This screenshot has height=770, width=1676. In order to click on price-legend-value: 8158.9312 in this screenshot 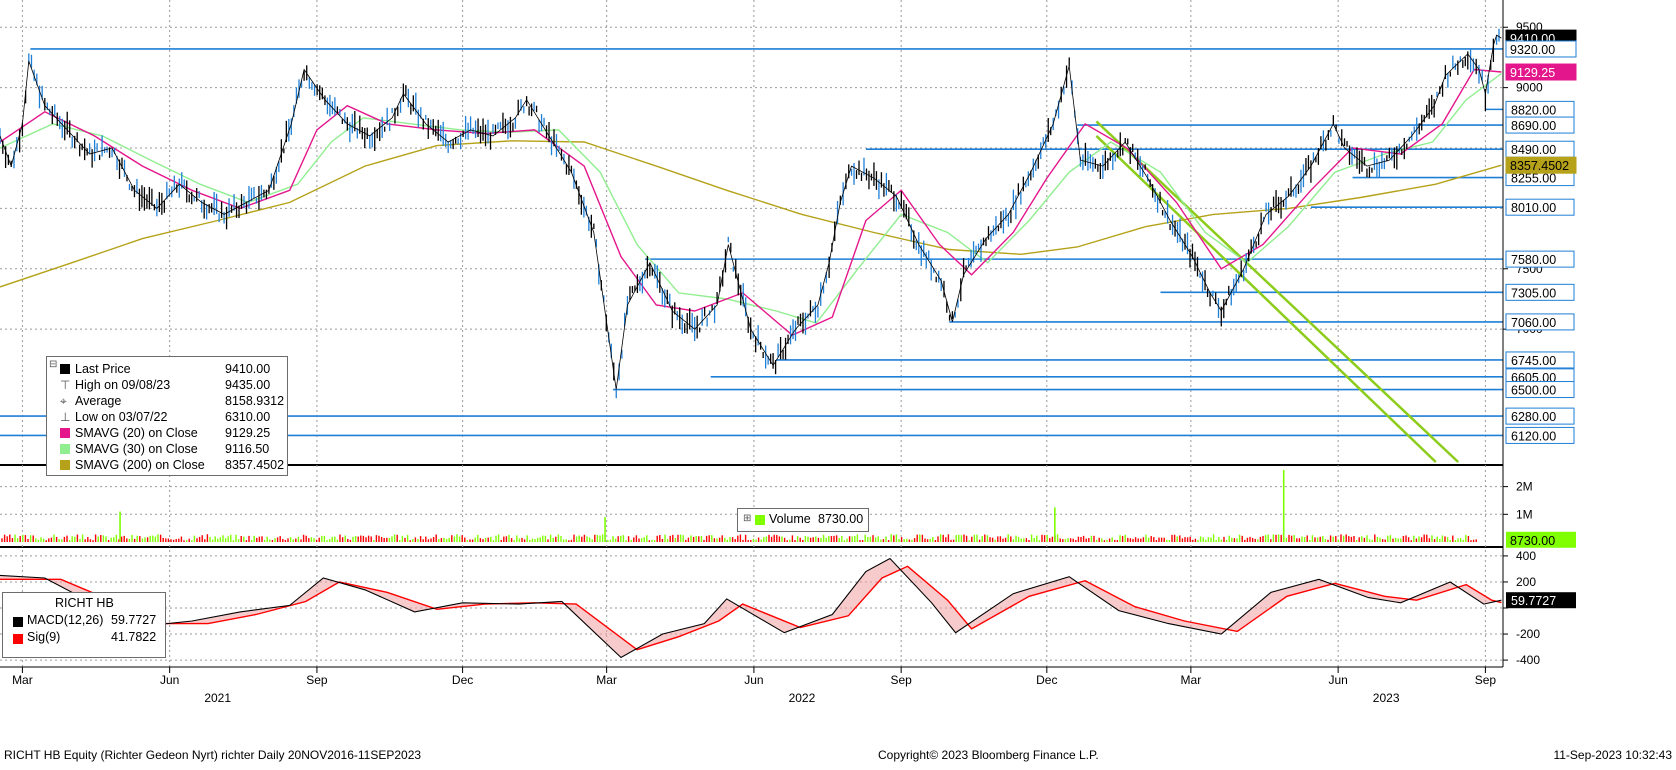, I will do `click(255, 401)`.